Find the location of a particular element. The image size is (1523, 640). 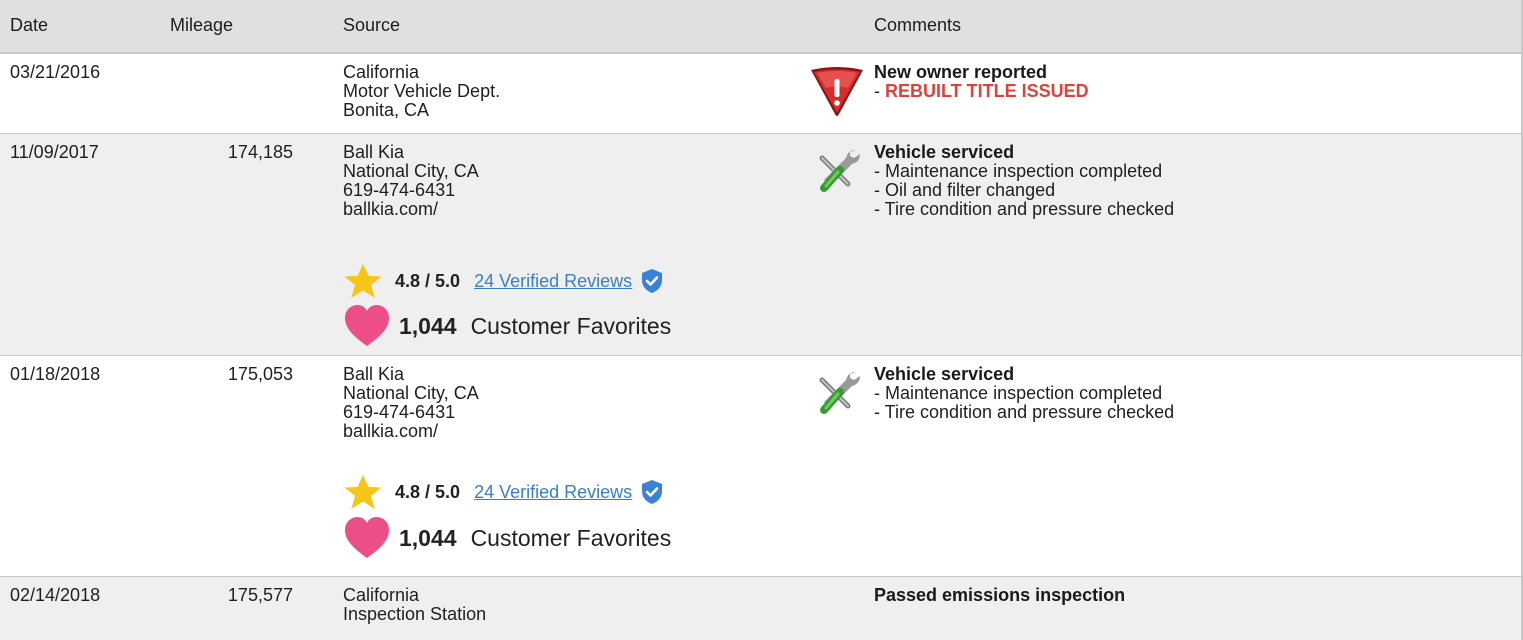

row-date: 01/18/2018 is located at coordinates (55, 374).